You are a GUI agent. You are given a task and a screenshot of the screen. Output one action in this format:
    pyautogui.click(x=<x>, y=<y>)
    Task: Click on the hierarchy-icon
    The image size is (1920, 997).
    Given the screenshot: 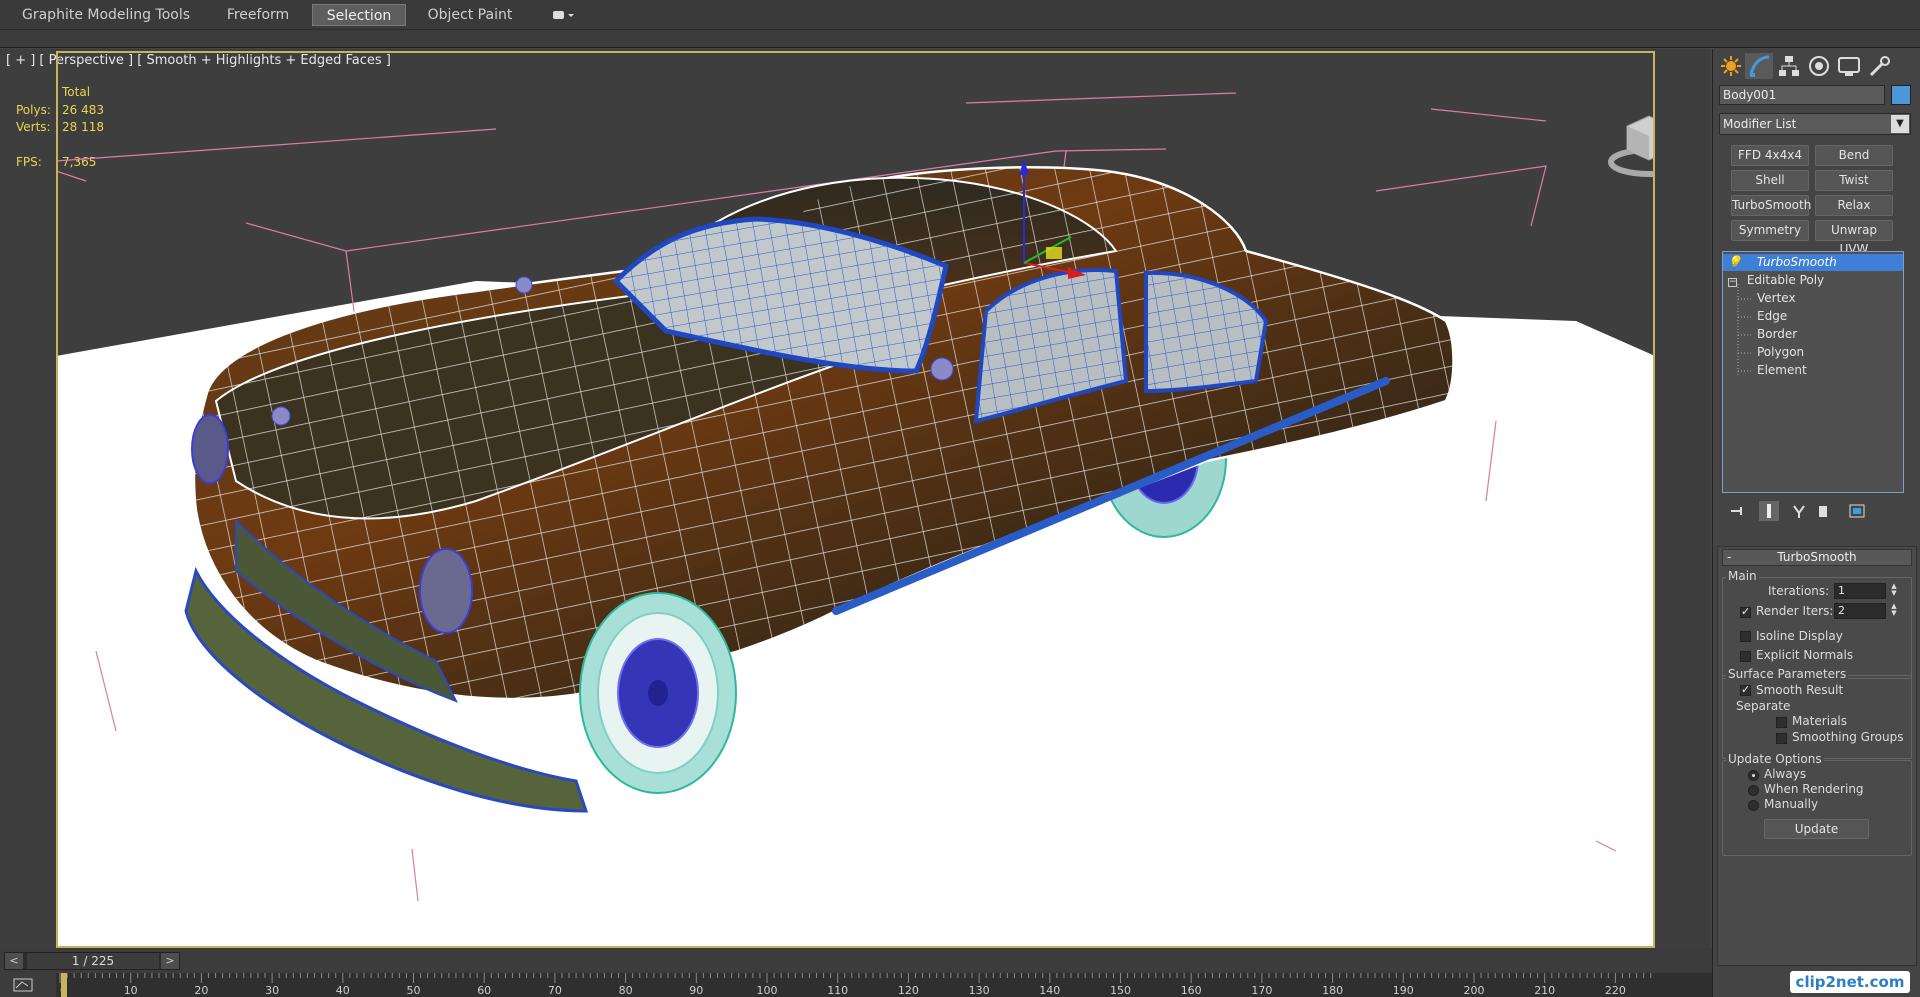 What is the action you would take?
    pyautogui.click(x=1789, y=66)
    